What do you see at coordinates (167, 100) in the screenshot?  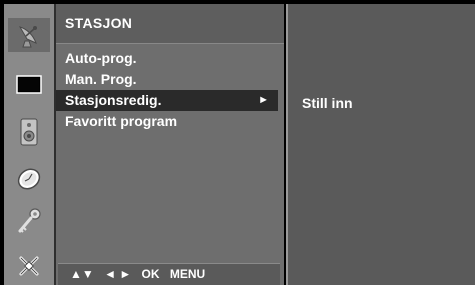 I see `menu-item-stasjonsredig: Stasjonsredig. ►` at bounding box center [167, 100].